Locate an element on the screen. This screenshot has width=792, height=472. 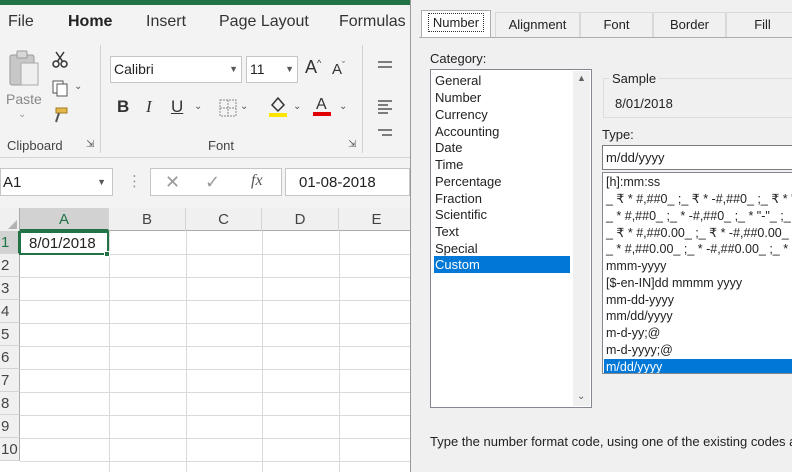
font-family-select: Calibri ▼ is located at coordinates (176, 69).